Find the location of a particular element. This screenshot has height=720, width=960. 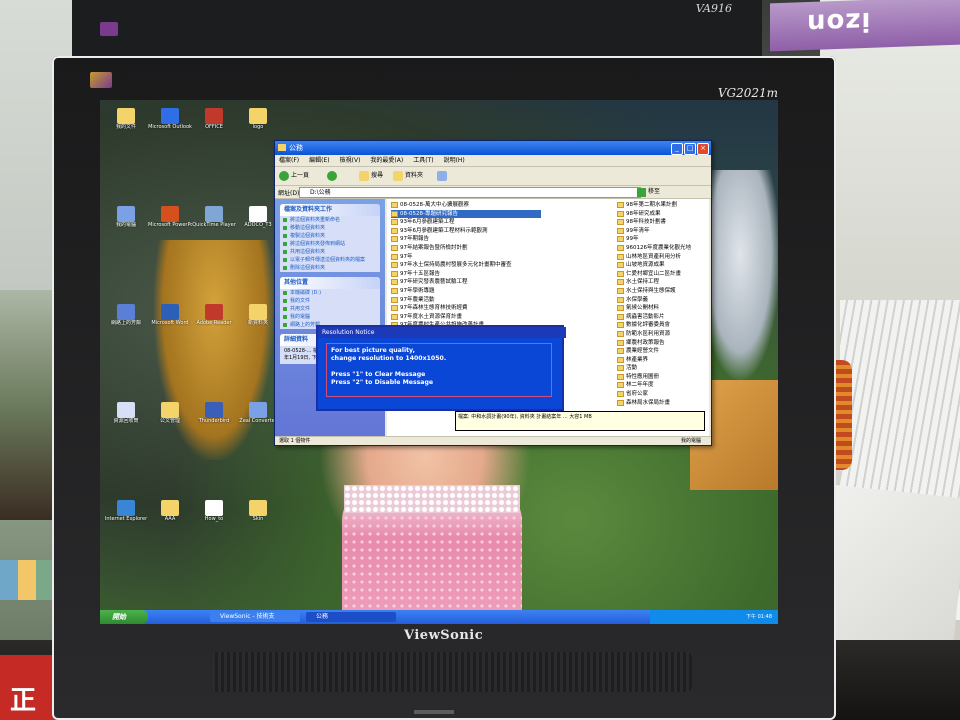

desktop-icon: Microsoft Word is located at coordinates (170, 315).